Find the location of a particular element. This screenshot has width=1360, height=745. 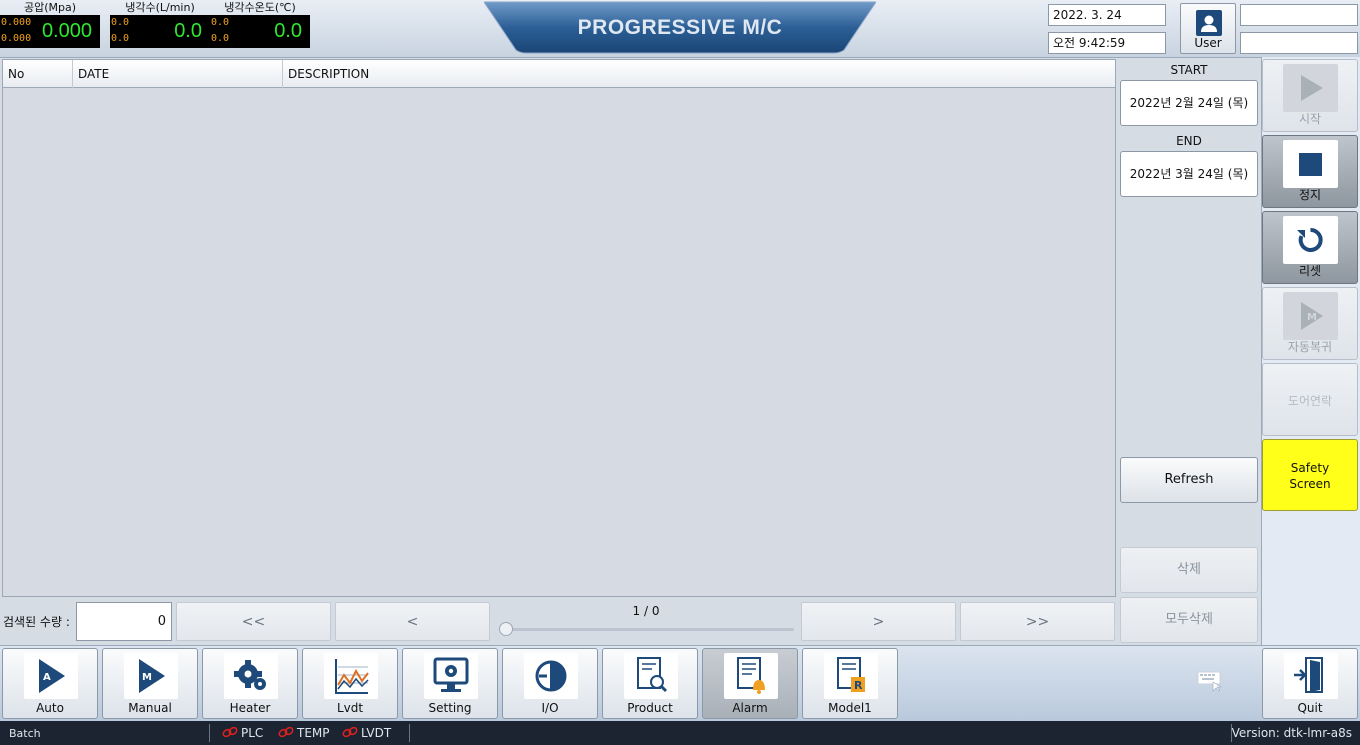

table-header: No DATE DESCRIPTION is located at coordinates (559, 74).